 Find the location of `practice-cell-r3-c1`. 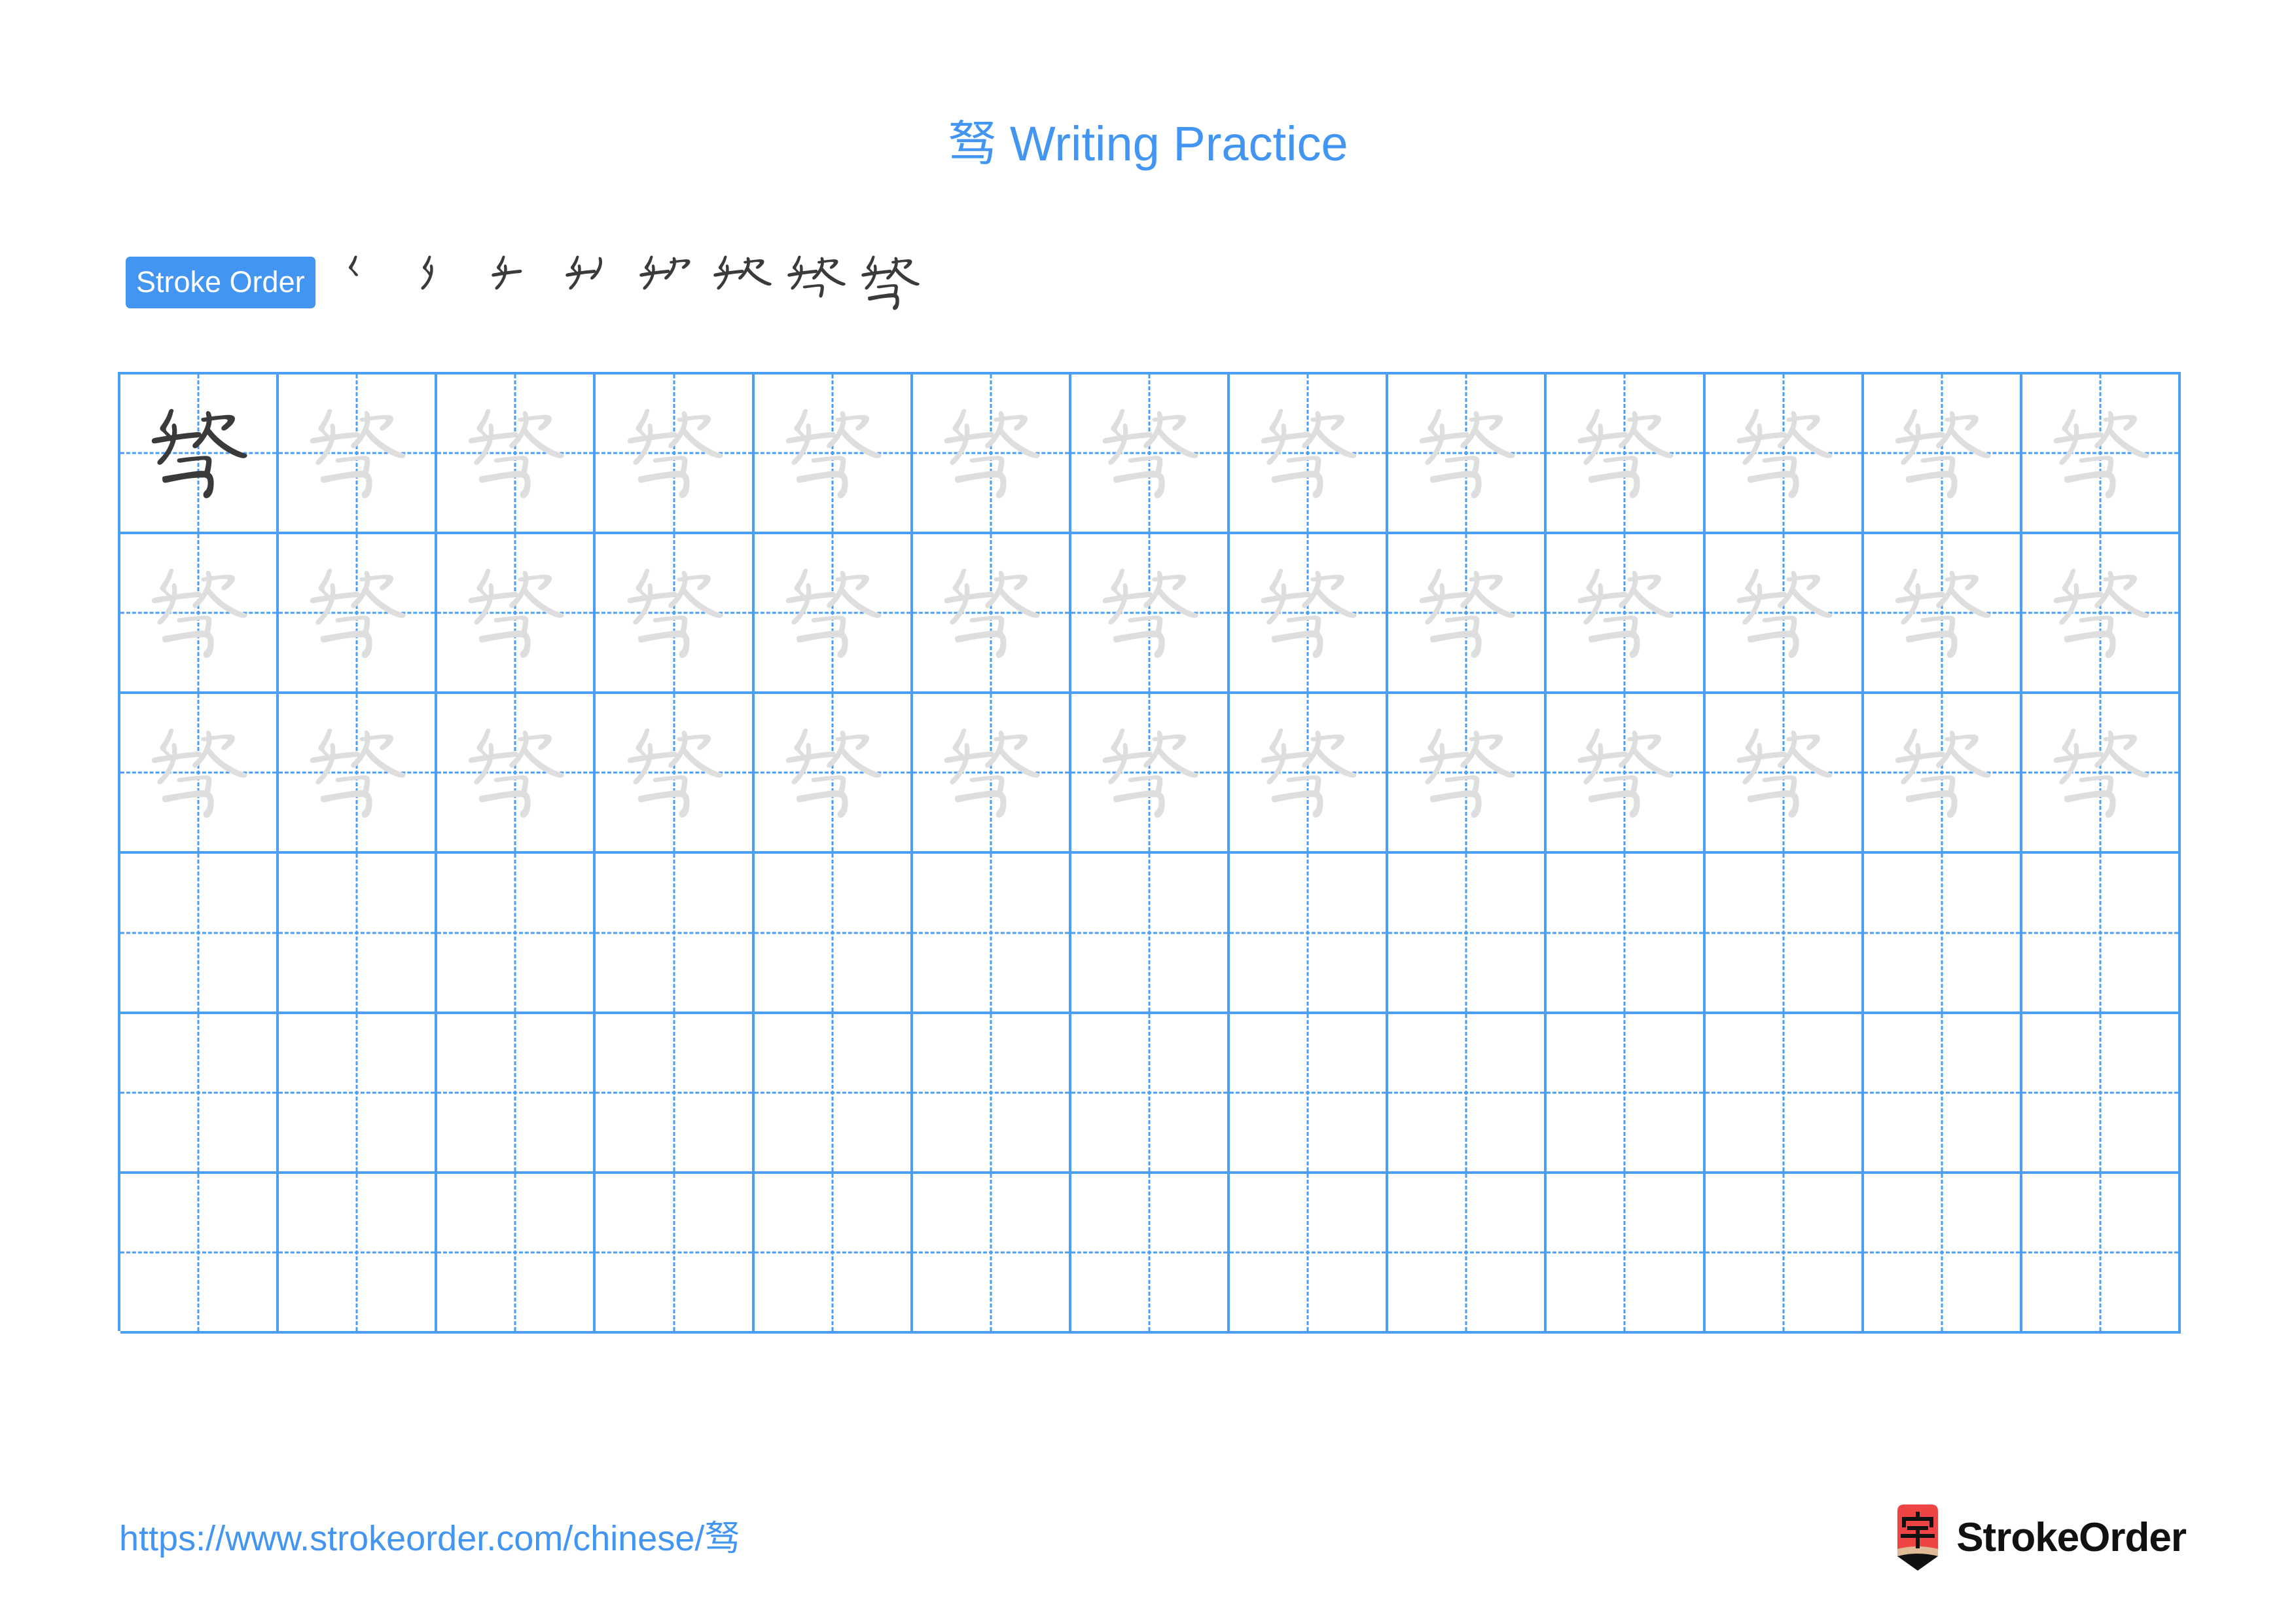

practice-cell-r3-c1 is located at coordinates (199, 774).